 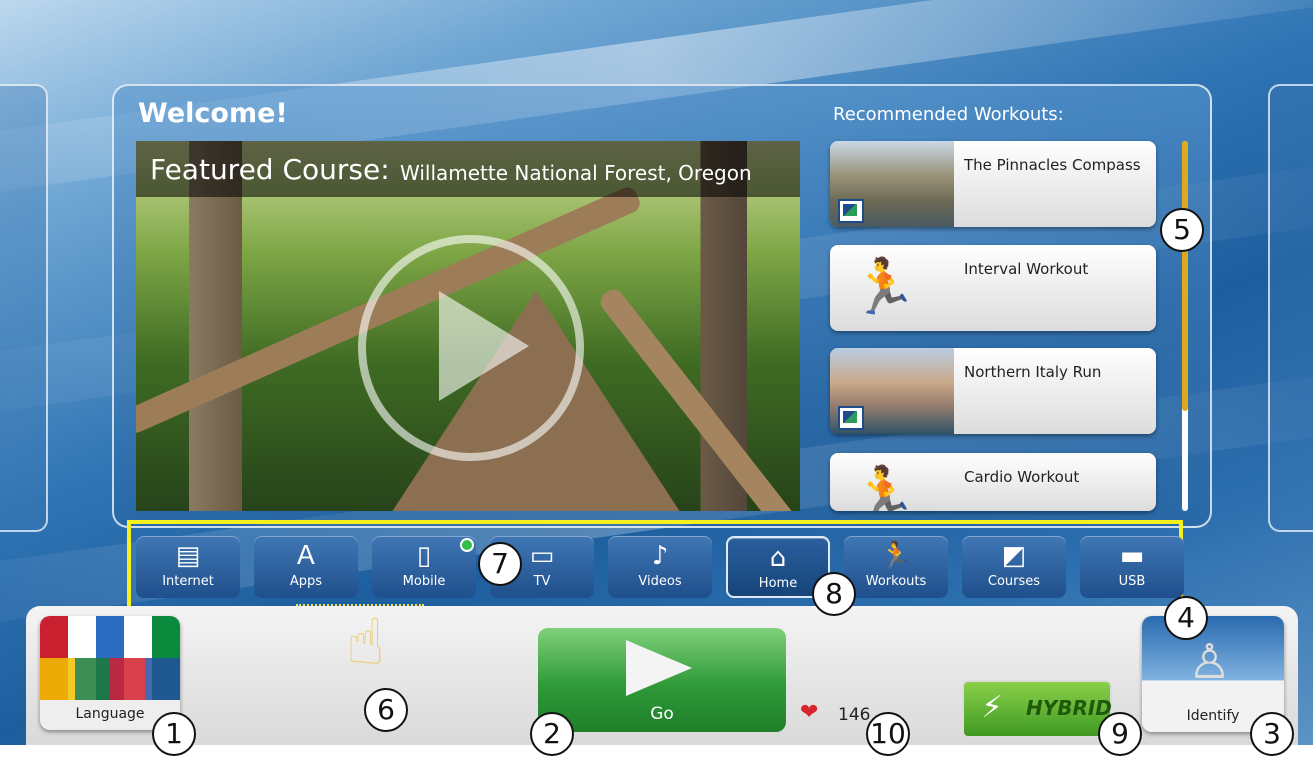 I want to click on recommended-item: 🏃 Cardio Workout, so click(x=993, y=482).